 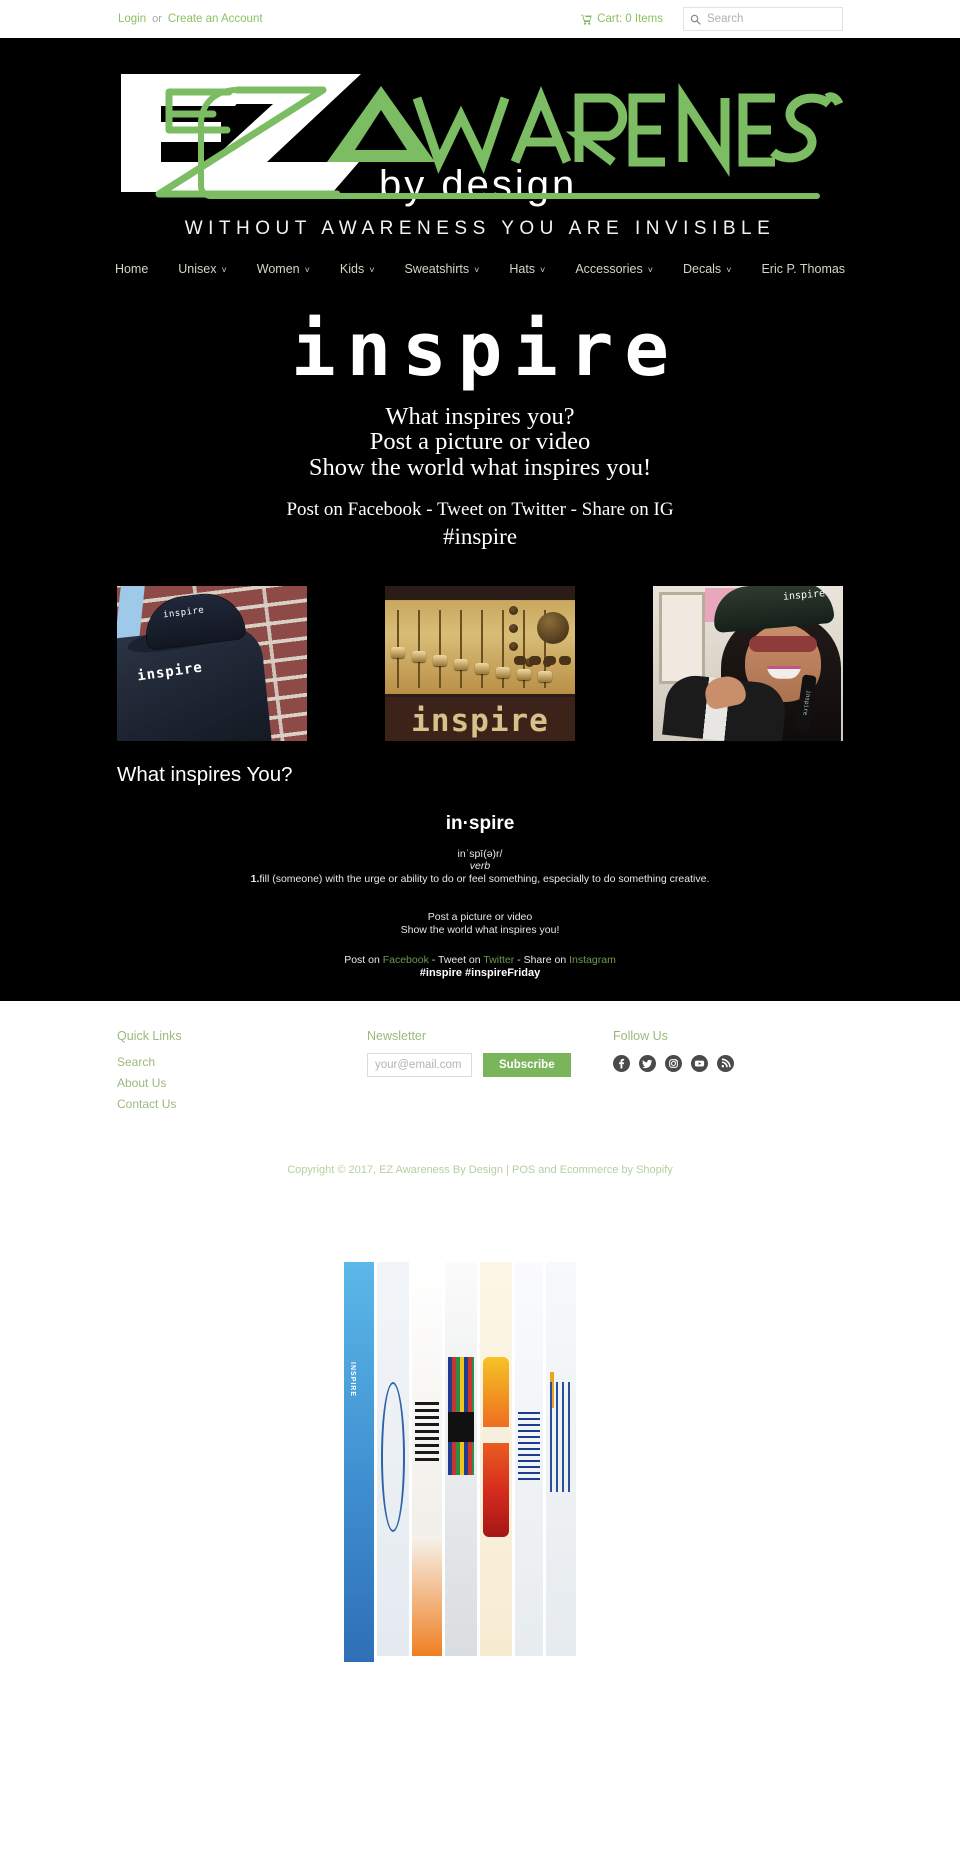 I want to click on facebook-icon, so click(x=621, y=1064).